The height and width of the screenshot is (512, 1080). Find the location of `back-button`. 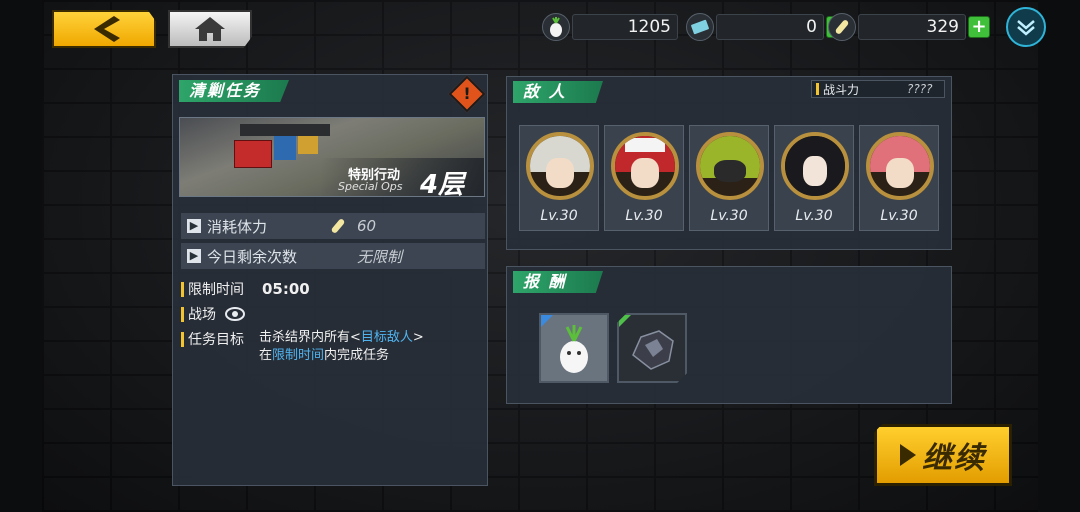

back-button is located at coordinates (104, 29).